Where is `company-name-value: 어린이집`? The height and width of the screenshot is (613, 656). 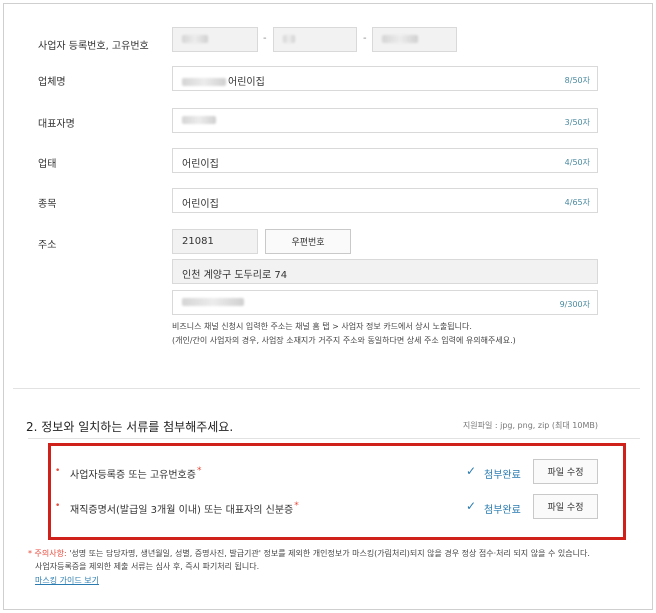 company-name-value: 어린이집 is located at coordinates (246, 82).